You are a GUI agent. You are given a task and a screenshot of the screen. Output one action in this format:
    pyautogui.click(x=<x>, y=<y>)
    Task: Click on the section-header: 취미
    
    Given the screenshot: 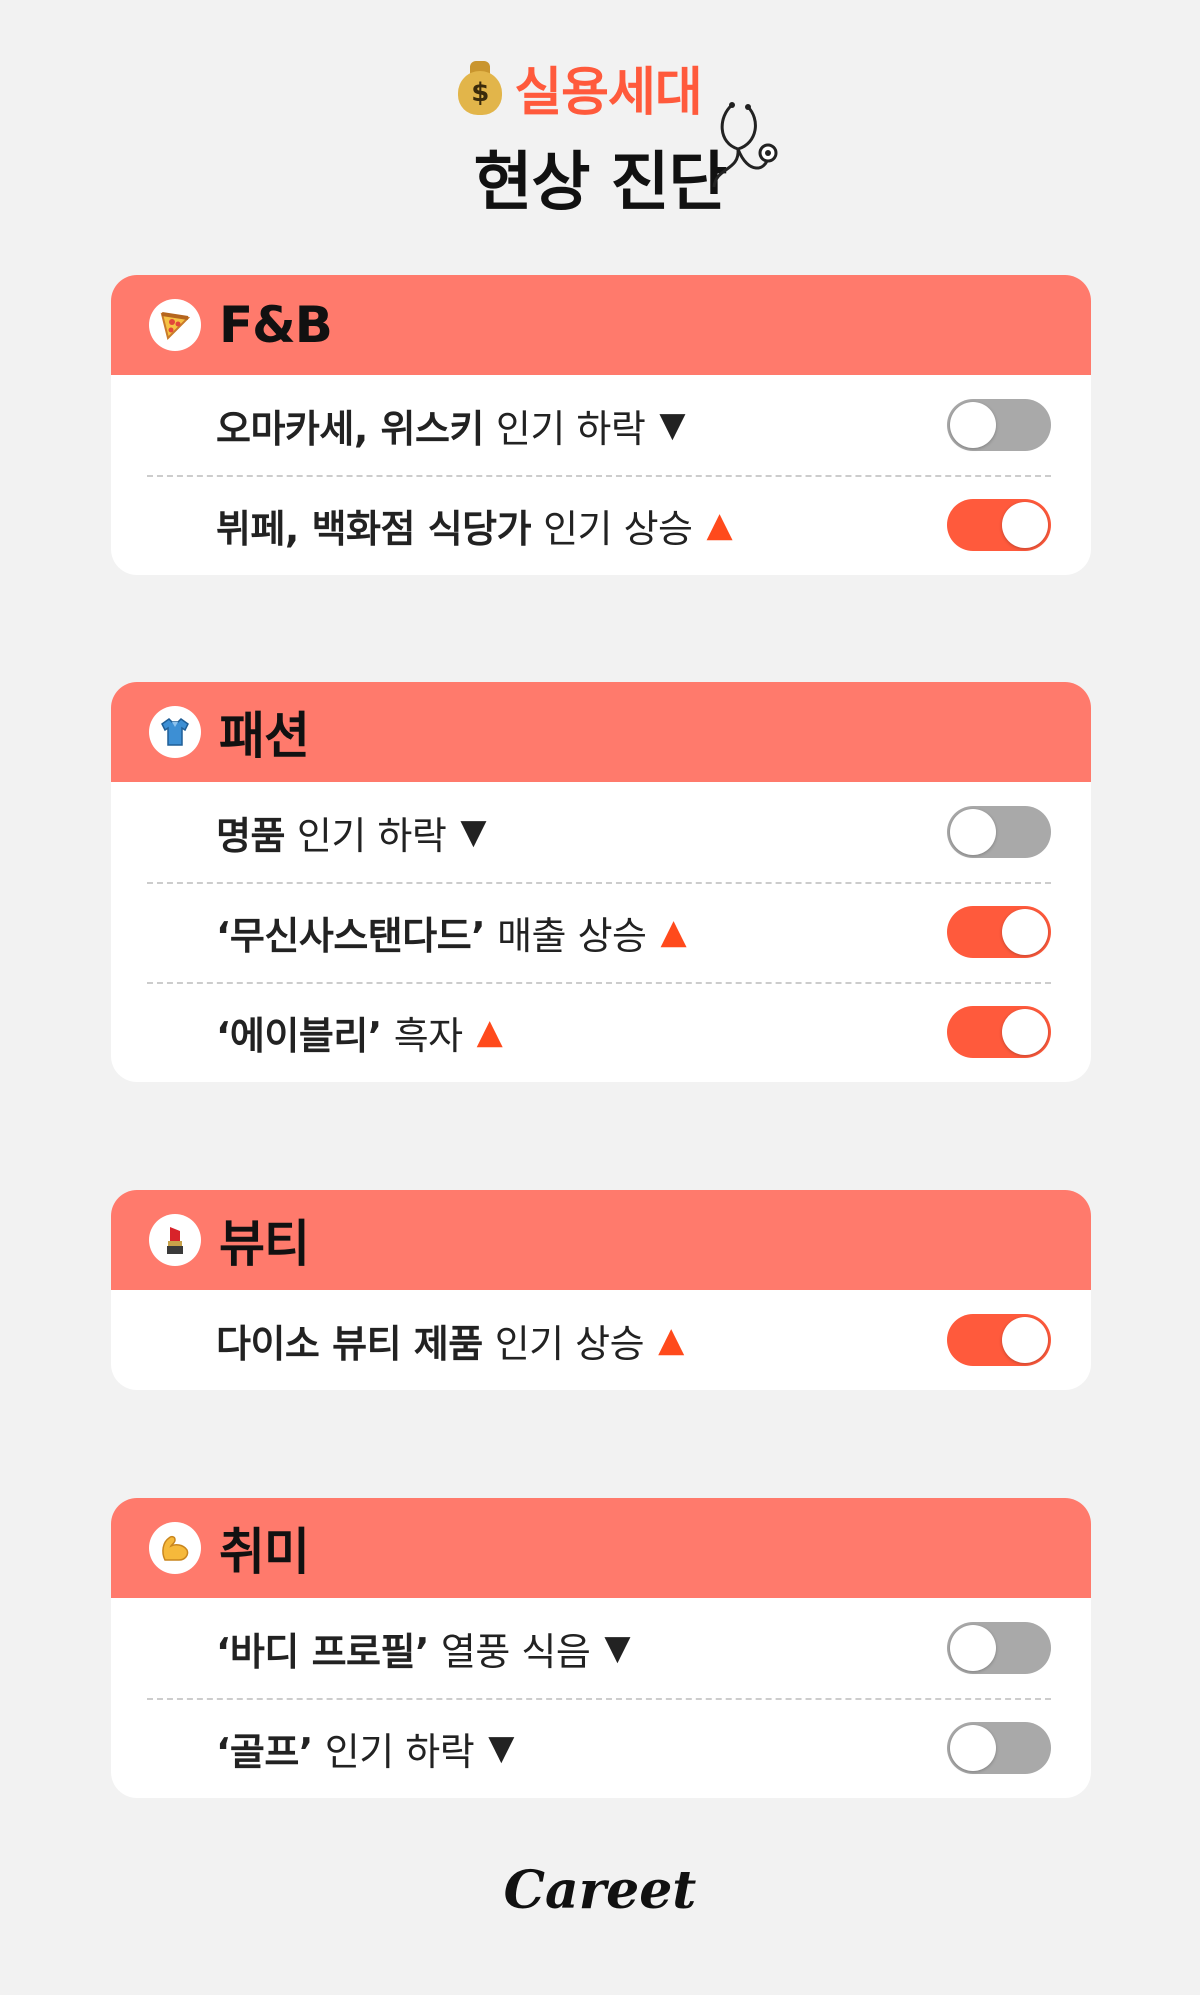 What is the action you would take?
    pyautogui.click(x=601, y=1548)
    